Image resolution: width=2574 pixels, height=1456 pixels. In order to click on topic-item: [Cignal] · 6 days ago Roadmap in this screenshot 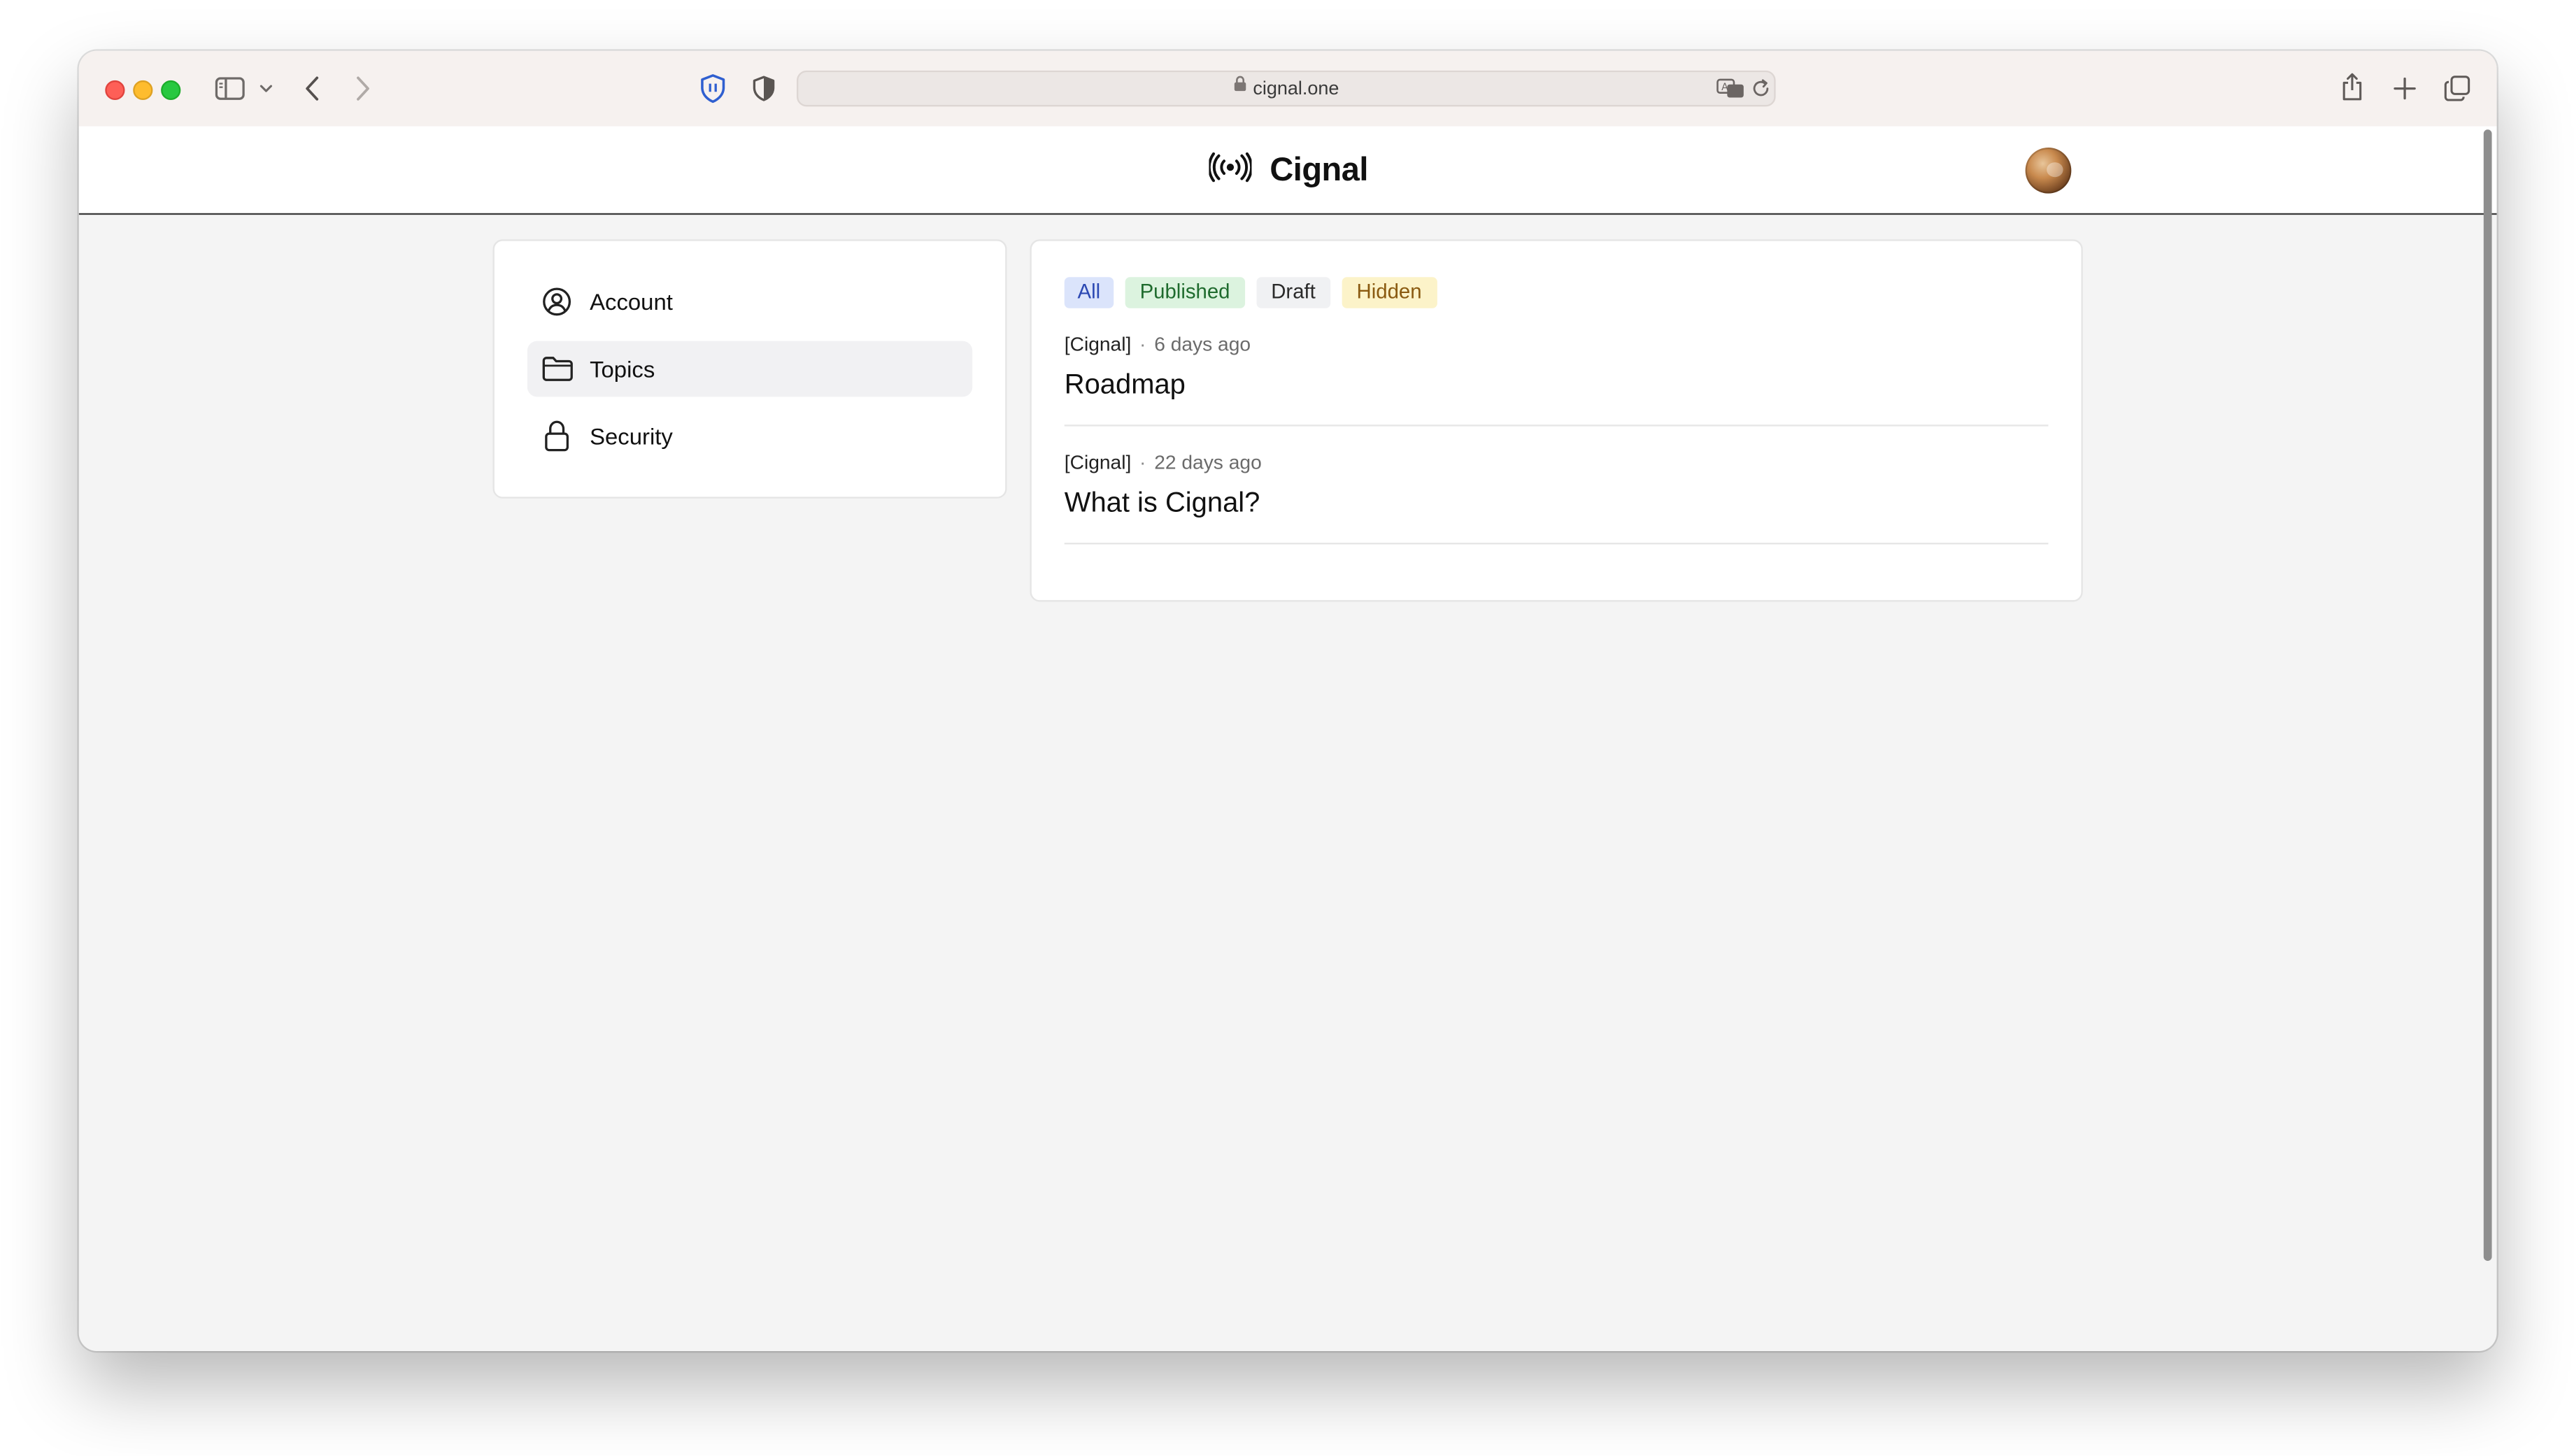, I will do `click(1556, 379)`.